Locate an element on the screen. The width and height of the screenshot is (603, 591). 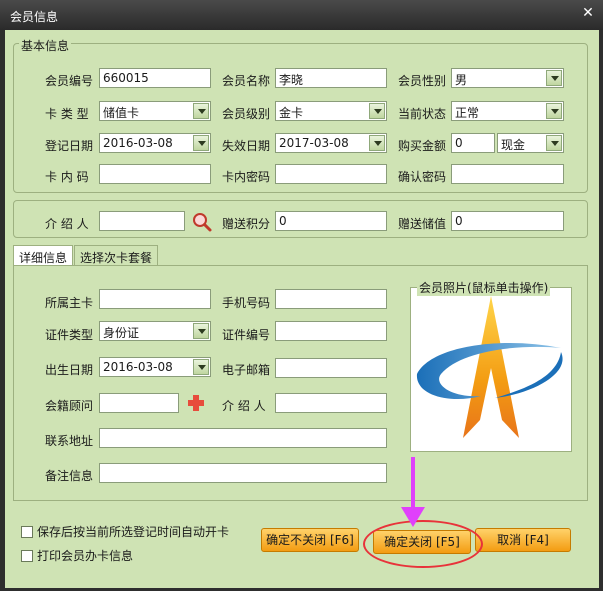
id-type-select: 身份证 is located at coordinates (155, 331).